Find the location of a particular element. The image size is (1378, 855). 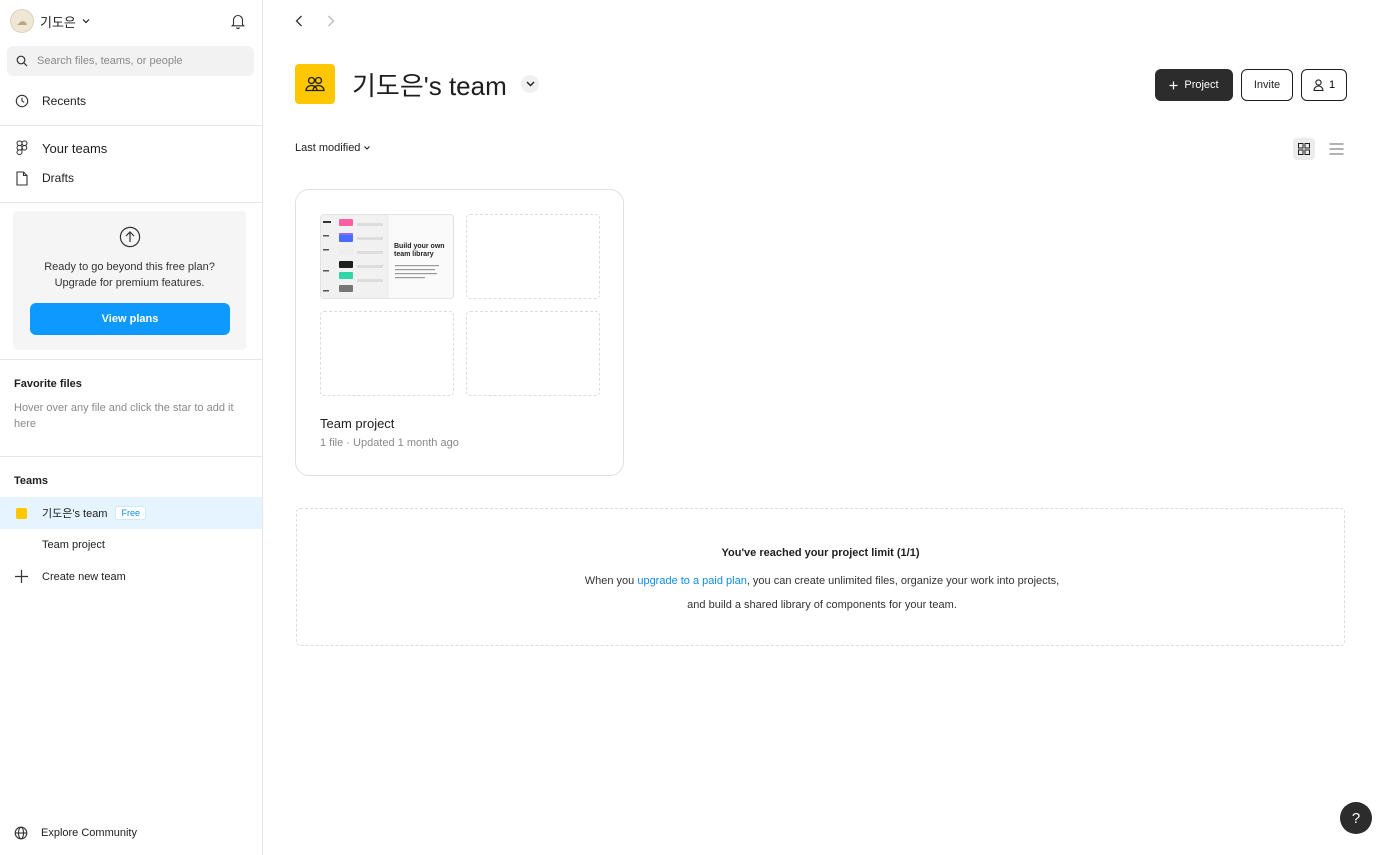

account-switcher: ☁ 기도은 is located at coordinates (50, 21).